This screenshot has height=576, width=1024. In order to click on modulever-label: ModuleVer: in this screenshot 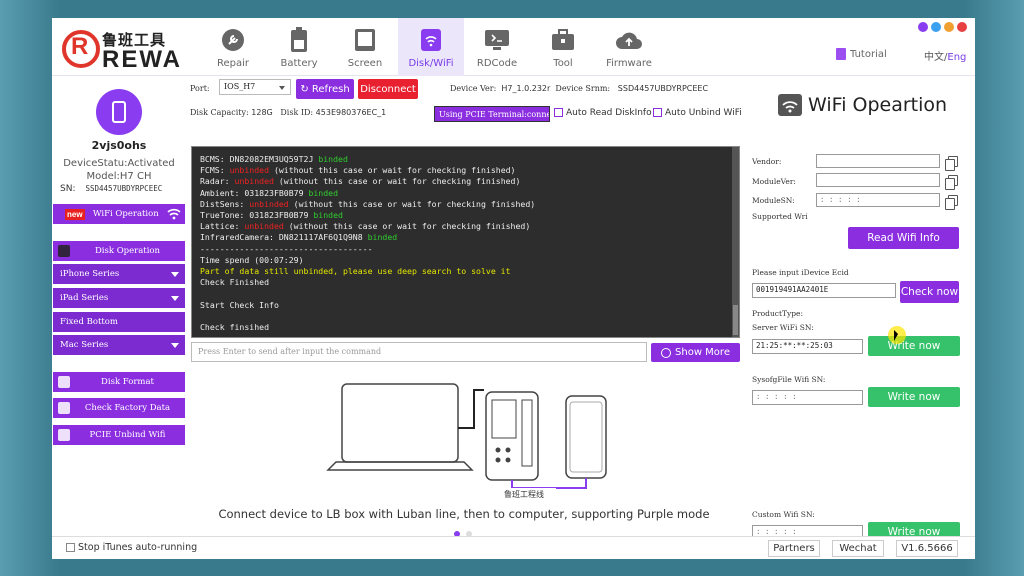, I will do `click(774, 181)`.